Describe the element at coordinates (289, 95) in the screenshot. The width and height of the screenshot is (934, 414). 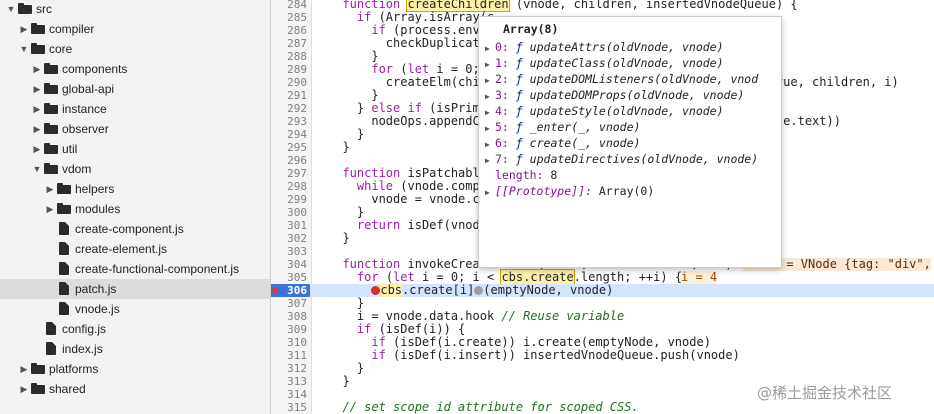
I see `line-number: 291` at that location.